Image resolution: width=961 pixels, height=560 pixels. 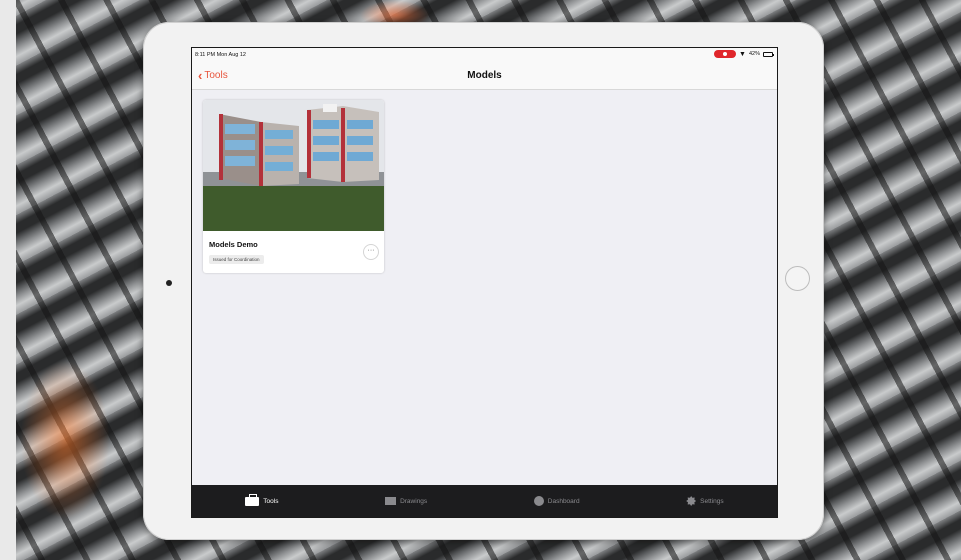 I want to click on more-options-button: ···, so click(x=371, y=252).